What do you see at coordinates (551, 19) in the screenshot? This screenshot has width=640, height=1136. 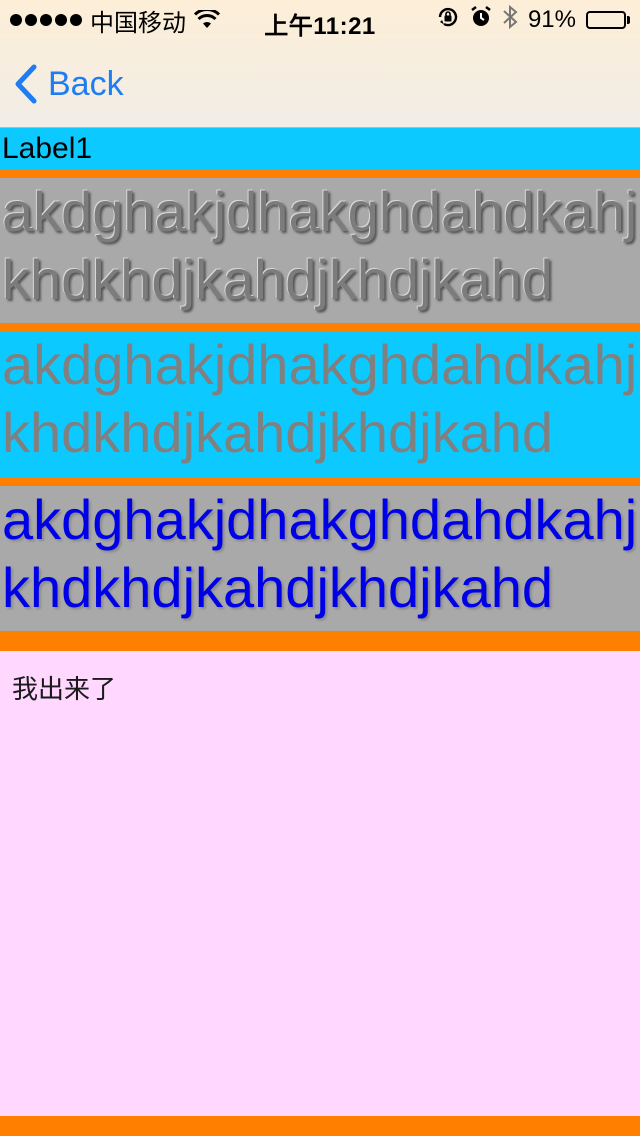 I see `battery-percent: 91%` at bounding box center [551, 19].